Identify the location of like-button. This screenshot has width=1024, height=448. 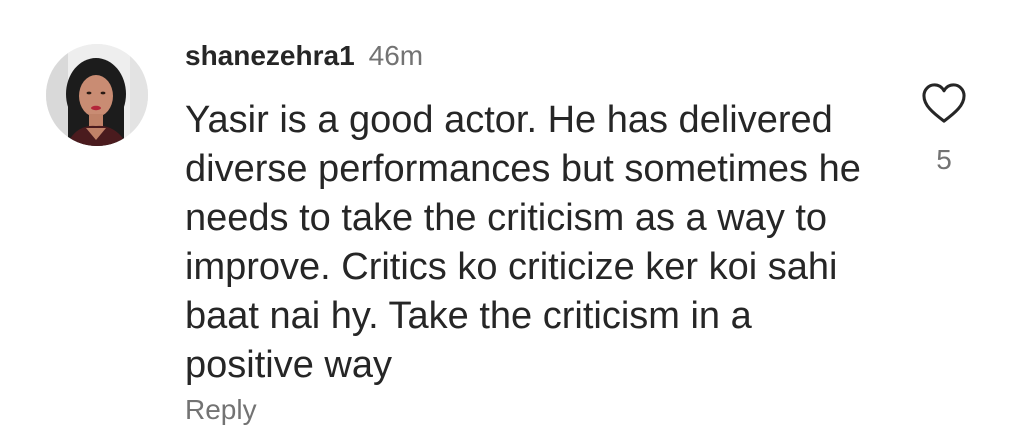
(944, 103).